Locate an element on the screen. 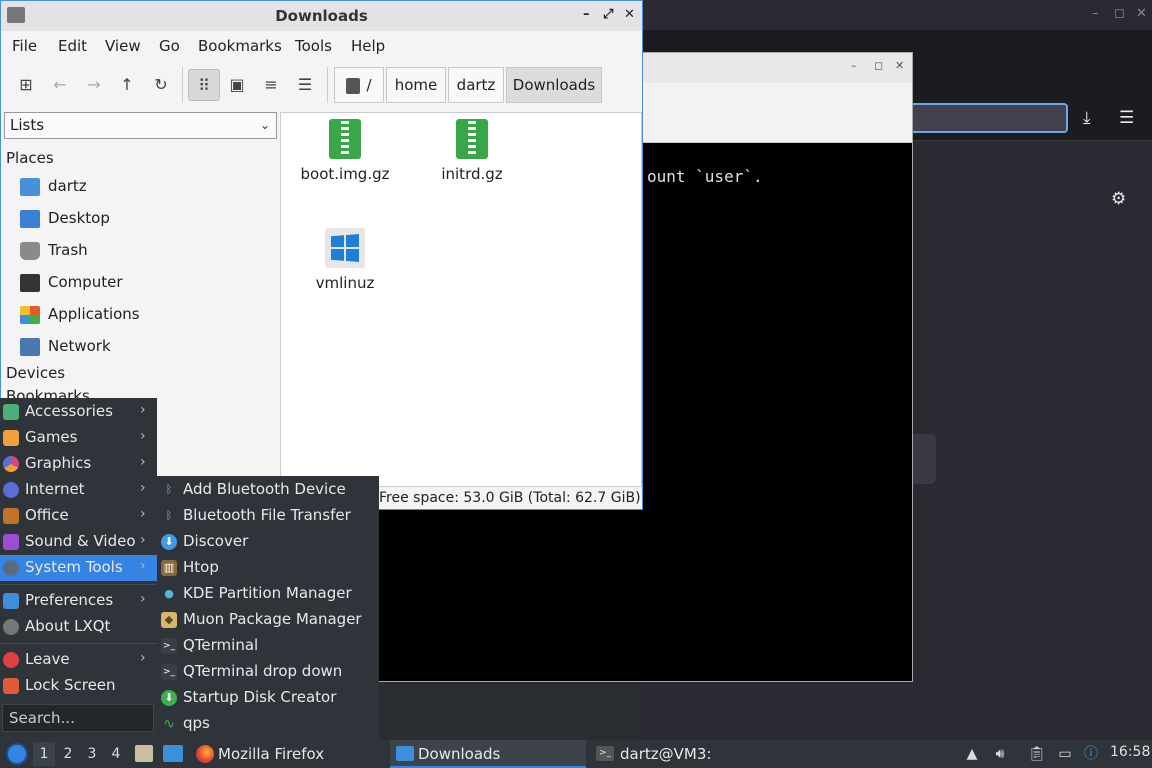 This screenshot has width=1152, height=768. desktop-switch-1: 1 is located at coordinates (44, 754).